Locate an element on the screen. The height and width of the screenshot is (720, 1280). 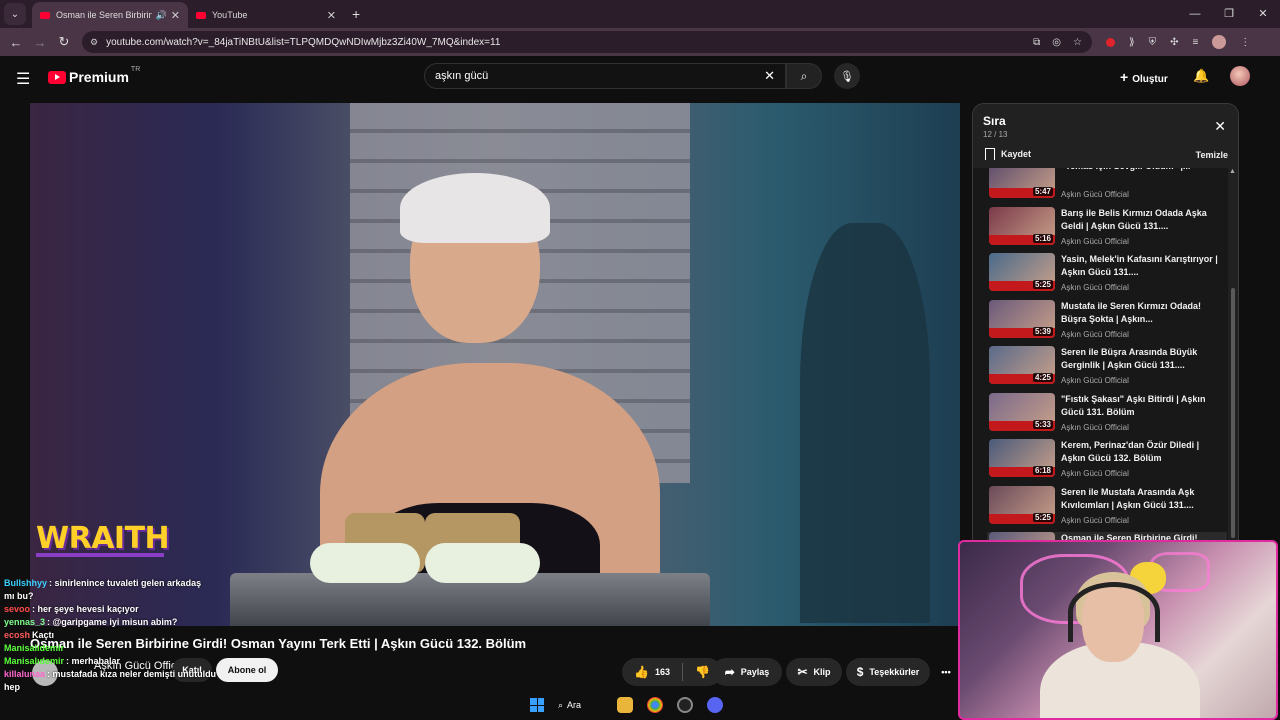
clip-button: ✂ Klip is located at coordinates (814, 672).